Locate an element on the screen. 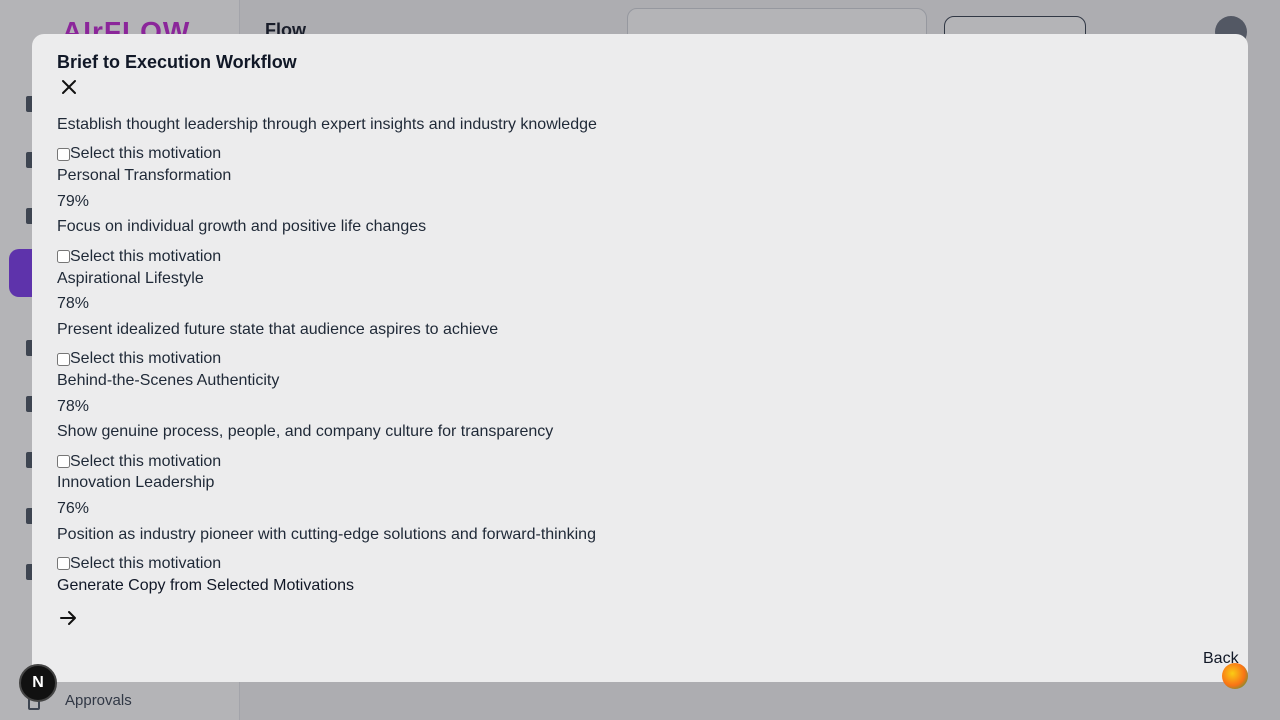  motivation-title: Aspirational Lifestyle is located at coordinates (130, 278).